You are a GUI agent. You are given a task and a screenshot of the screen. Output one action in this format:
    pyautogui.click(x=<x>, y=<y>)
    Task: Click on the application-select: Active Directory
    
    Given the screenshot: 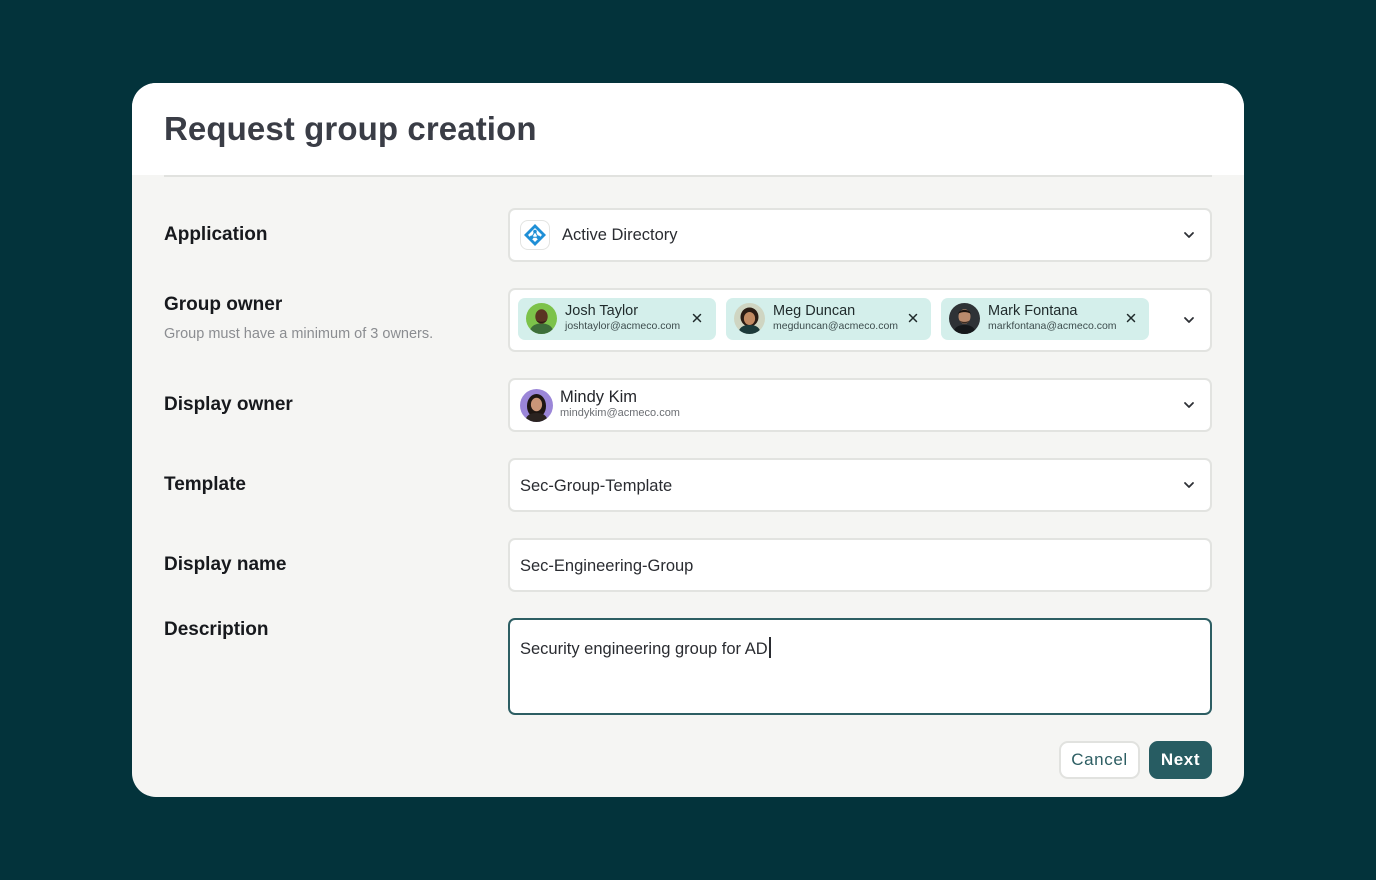 What is the action you would take?
    pyautogui.click(x=860, y=235)
    